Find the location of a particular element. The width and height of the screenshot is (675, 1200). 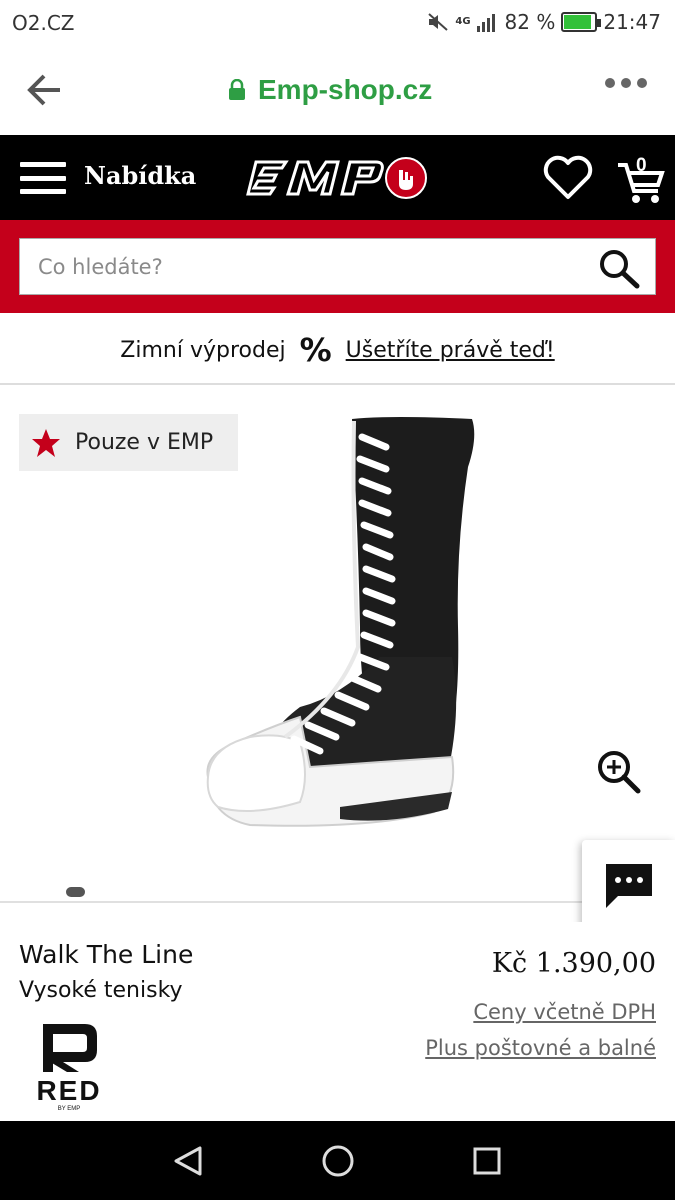

hamburger-menu-icon is located at coordinates (43, 178).